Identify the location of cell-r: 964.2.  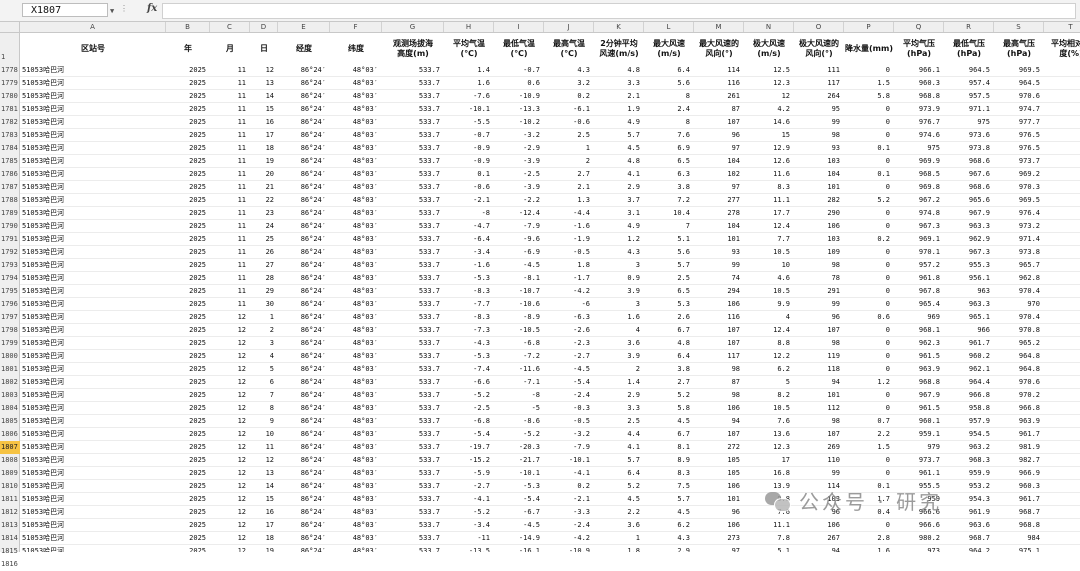
(969, 548).